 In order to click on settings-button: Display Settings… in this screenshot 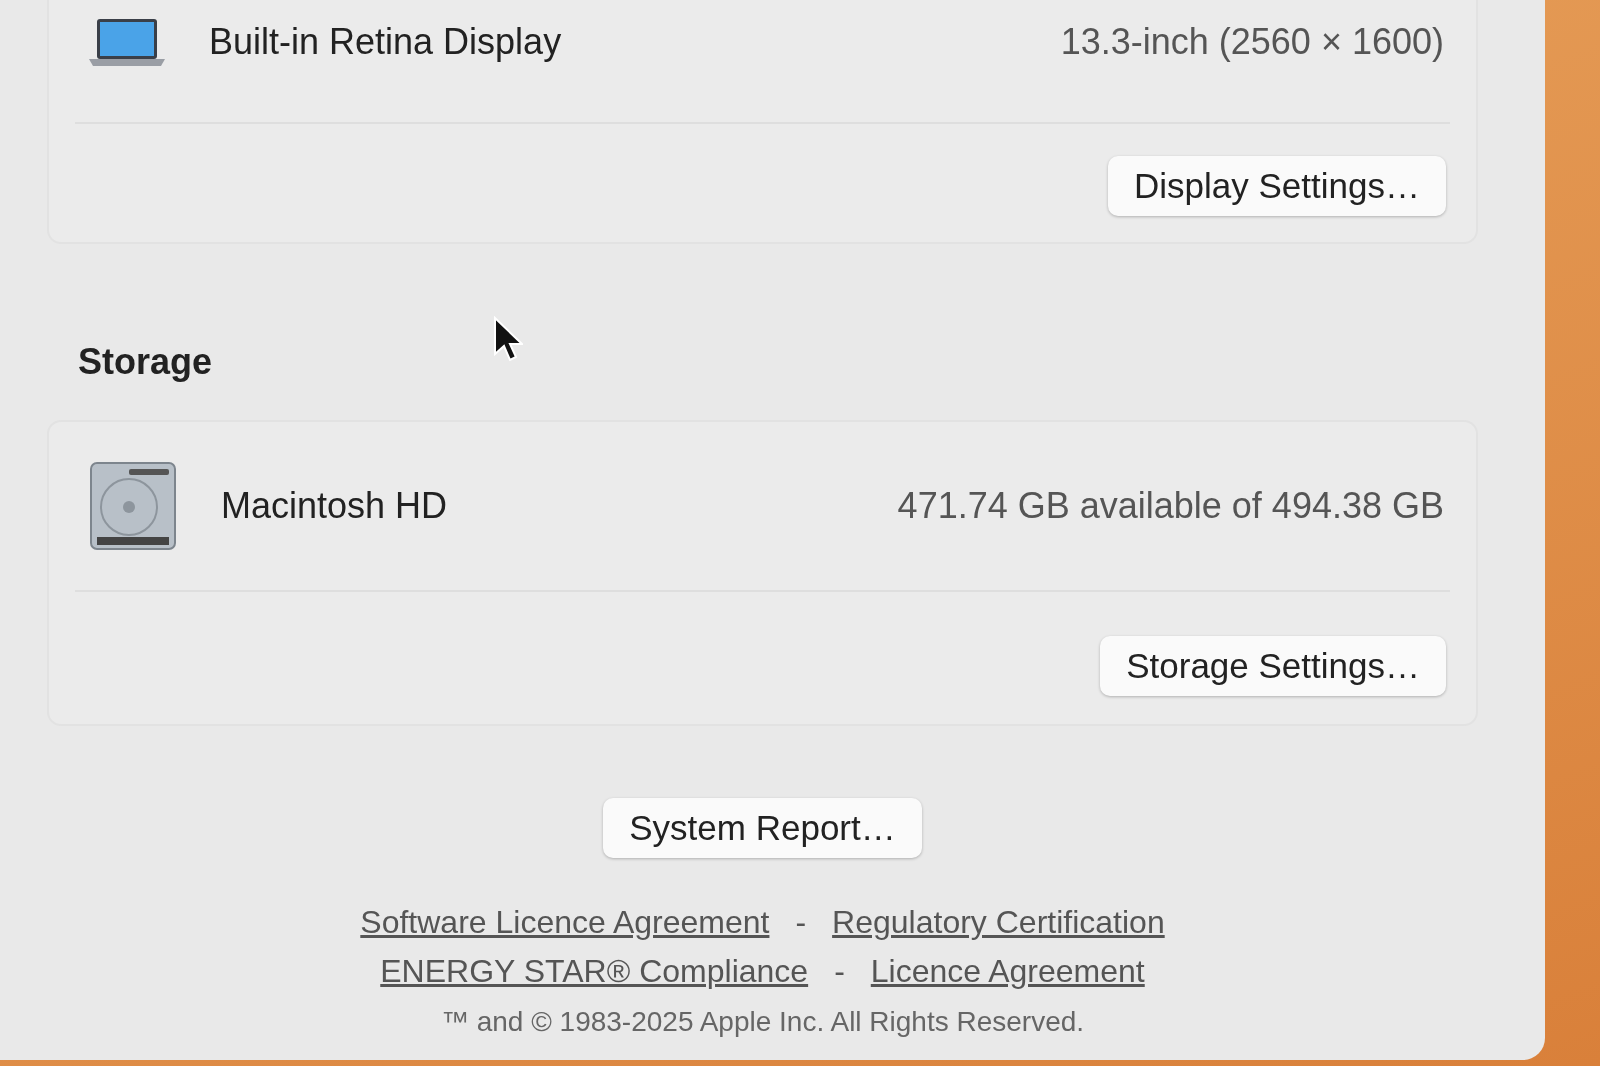, I will do `click(1277, 186)`.